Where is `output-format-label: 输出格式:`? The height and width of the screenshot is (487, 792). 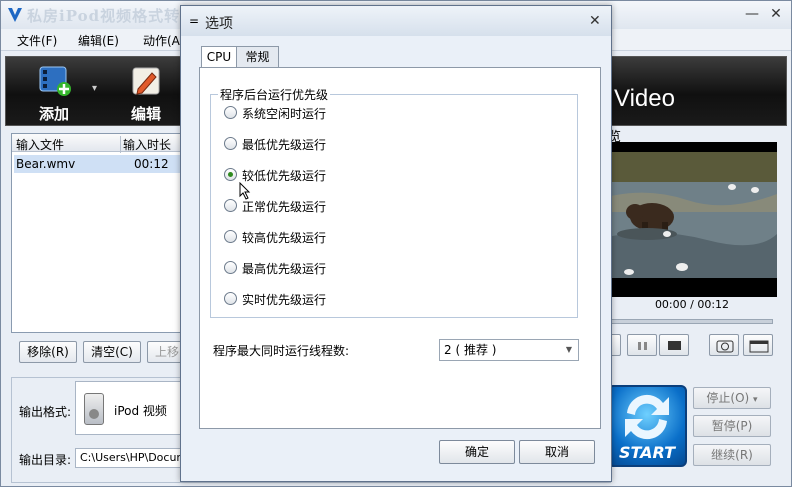 output-format-label: 输出格式: is located at coordinates (45, 412).